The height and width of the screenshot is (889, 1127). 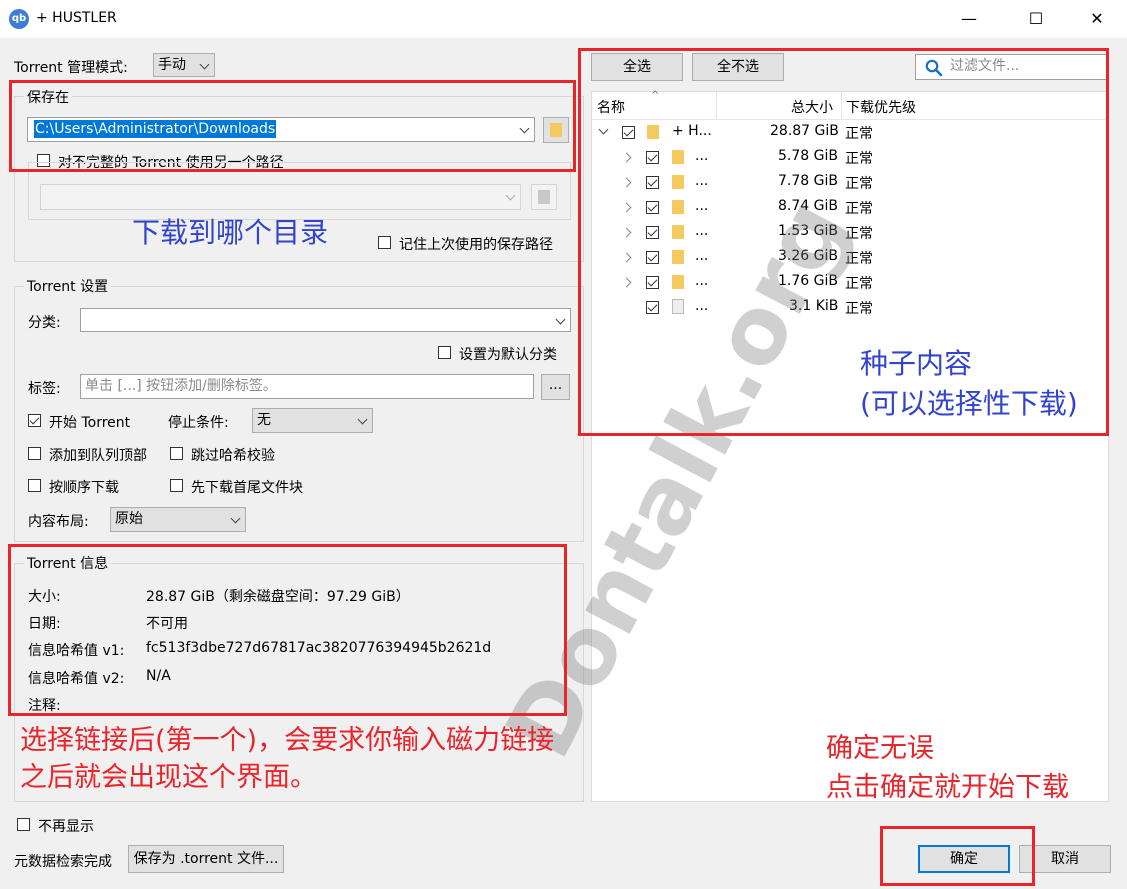 What do you see at coordinates (71, 68) in the screenshot?
I see `management-mode-label: Torrent 管理模式:` at bounding box center [71, 68].